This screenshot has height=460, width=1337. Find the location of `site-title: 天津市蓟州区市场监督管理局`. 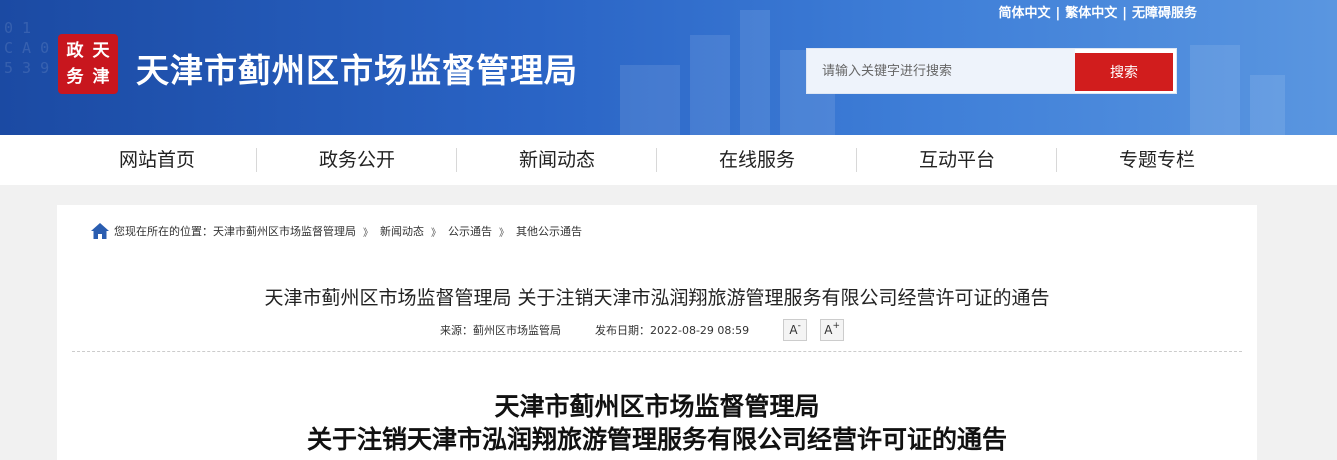

site-title: 天津市蓟州区市场监督管理局 is located at coordinates (357, 70).